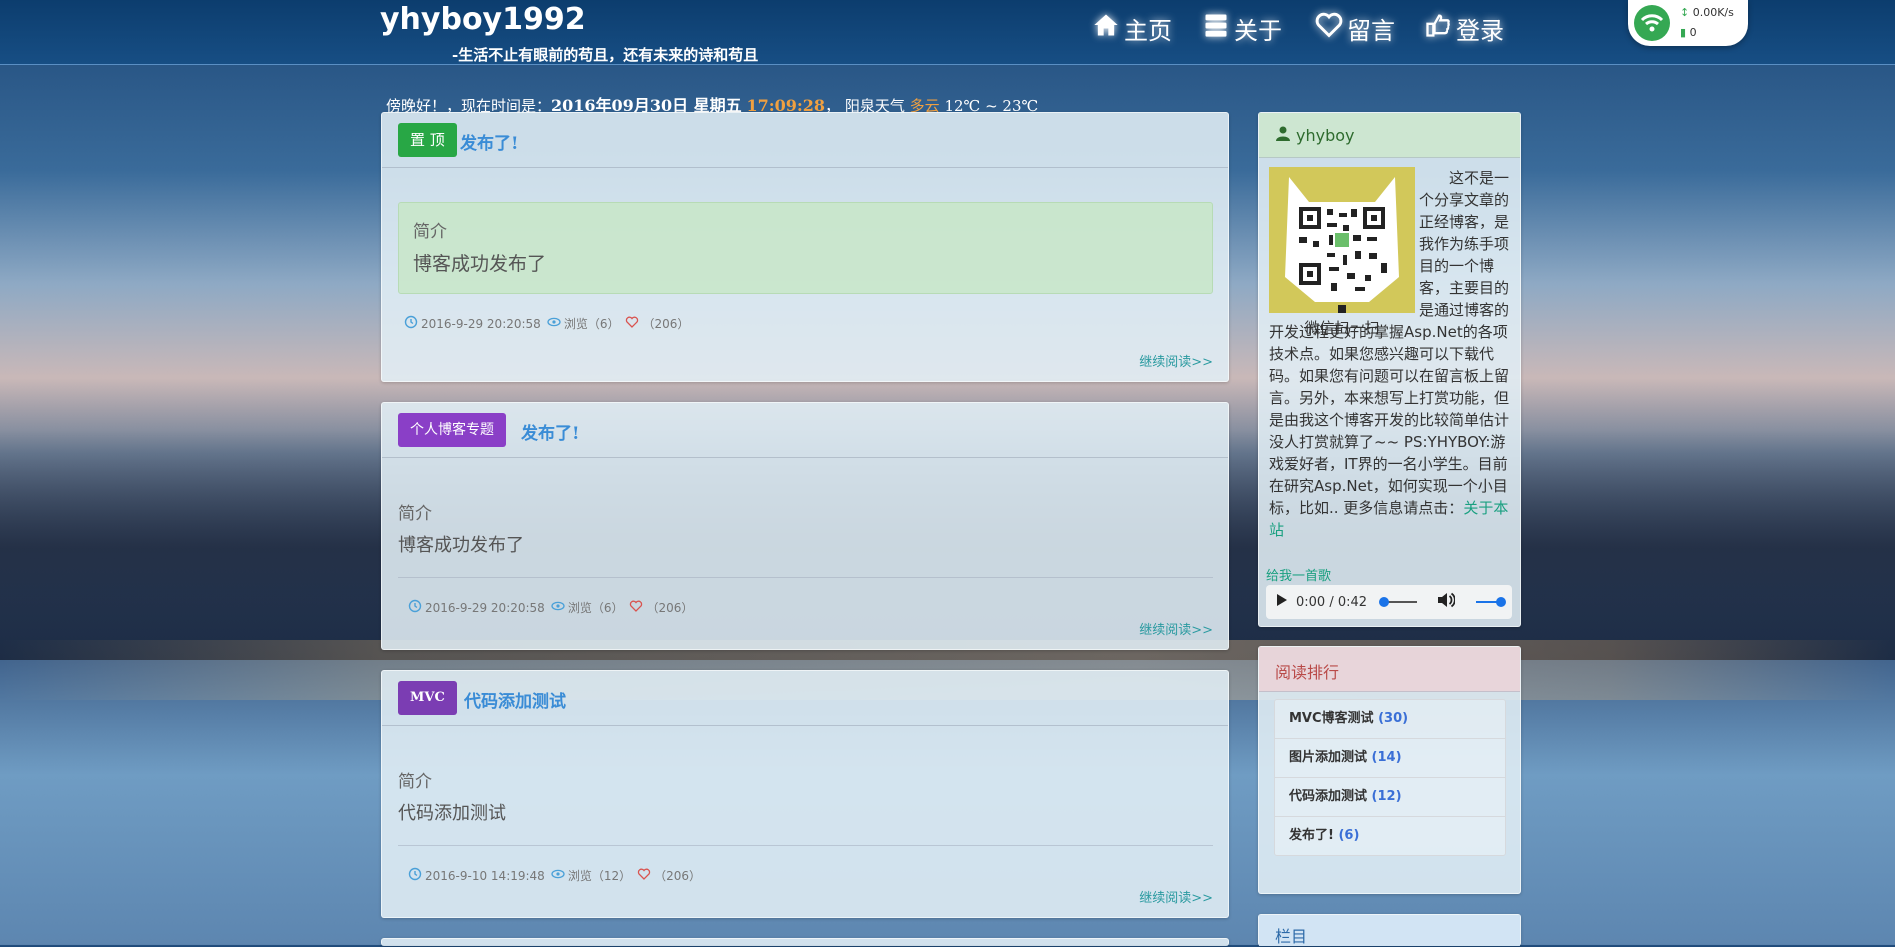 Image resolution: width=1895 pixels, height=947 pixels. I want to click on list-item: 代码添加测试 (12), so click(1390, 797).